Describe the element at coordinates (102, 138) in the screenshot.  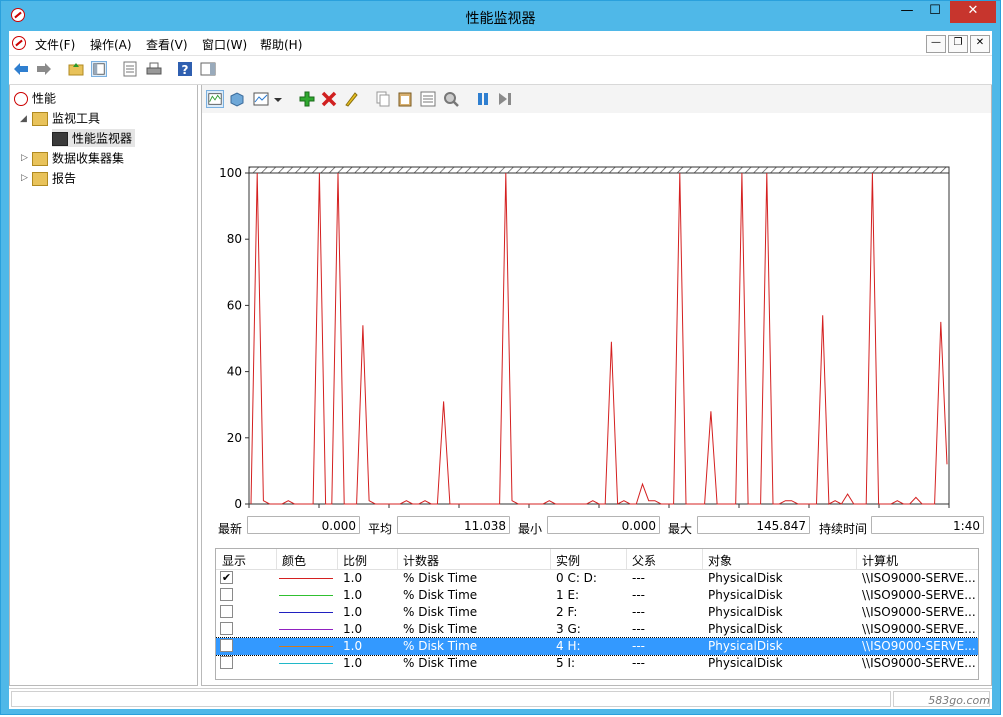
I see `tree-label-performance-monitor: 性能监视器` at that location.